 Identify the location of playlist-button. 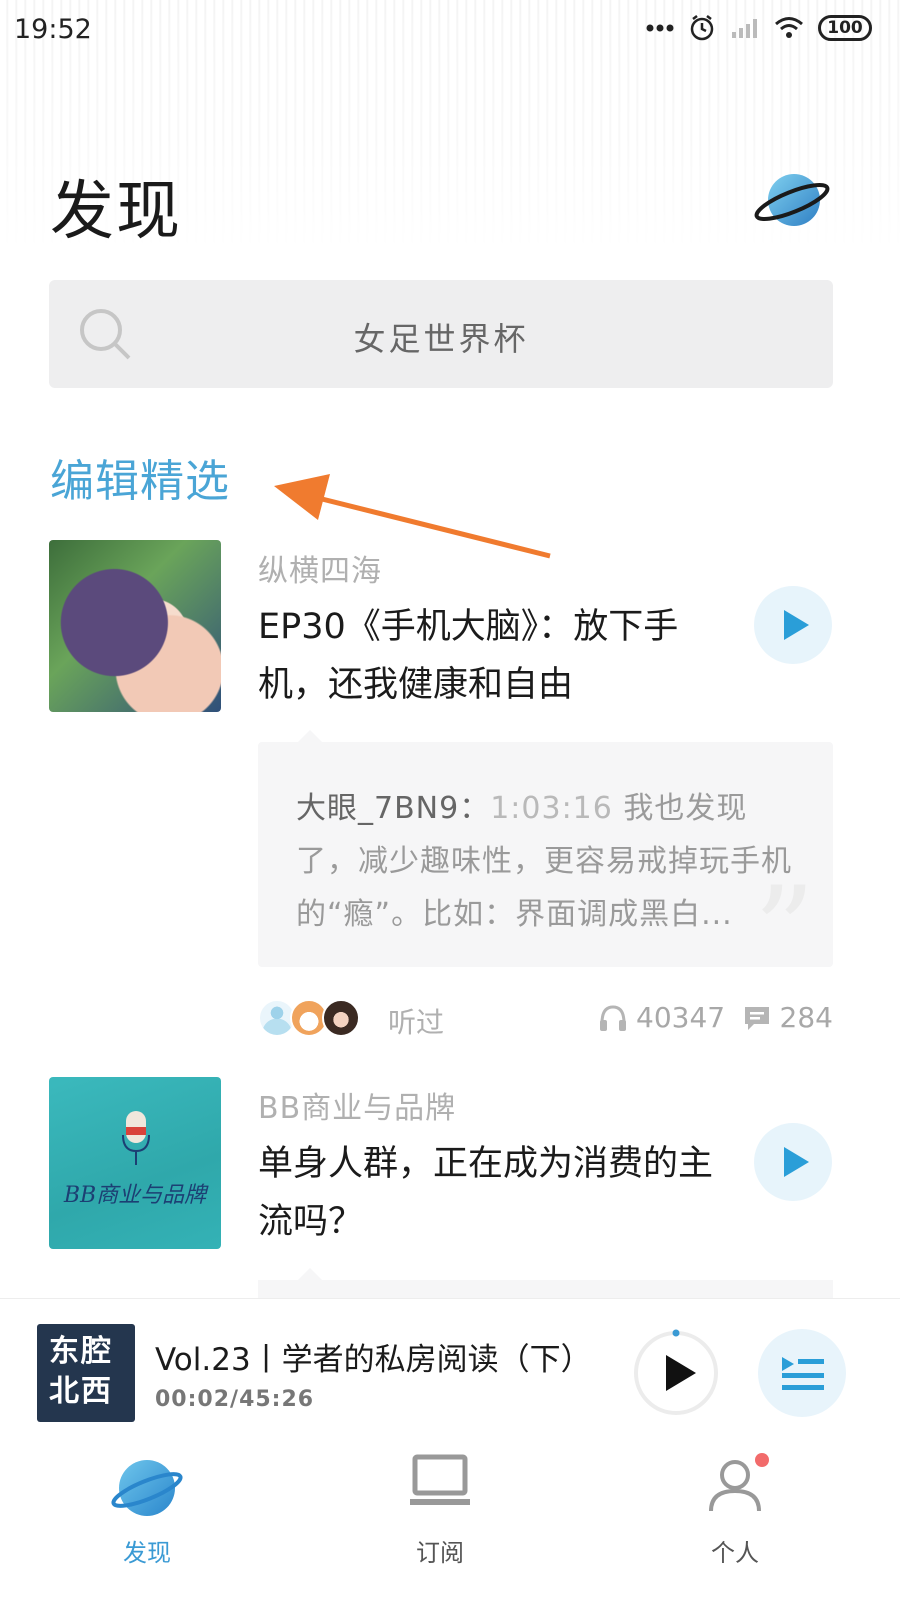
(802, 1373).